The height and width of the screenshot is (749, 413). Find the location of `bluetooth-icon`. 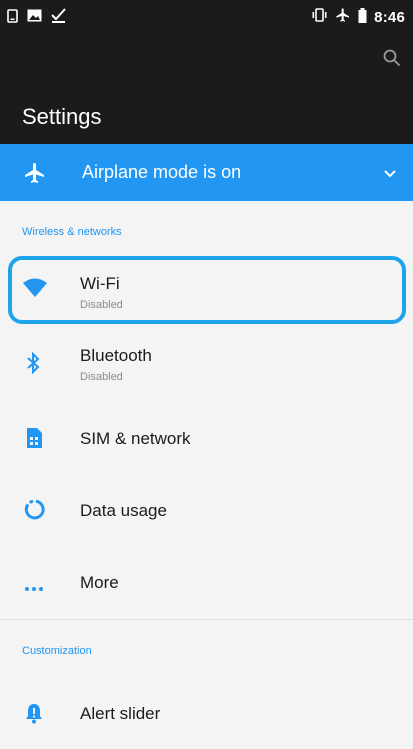

bluetooth-icon is located at coordinates (33, 365).